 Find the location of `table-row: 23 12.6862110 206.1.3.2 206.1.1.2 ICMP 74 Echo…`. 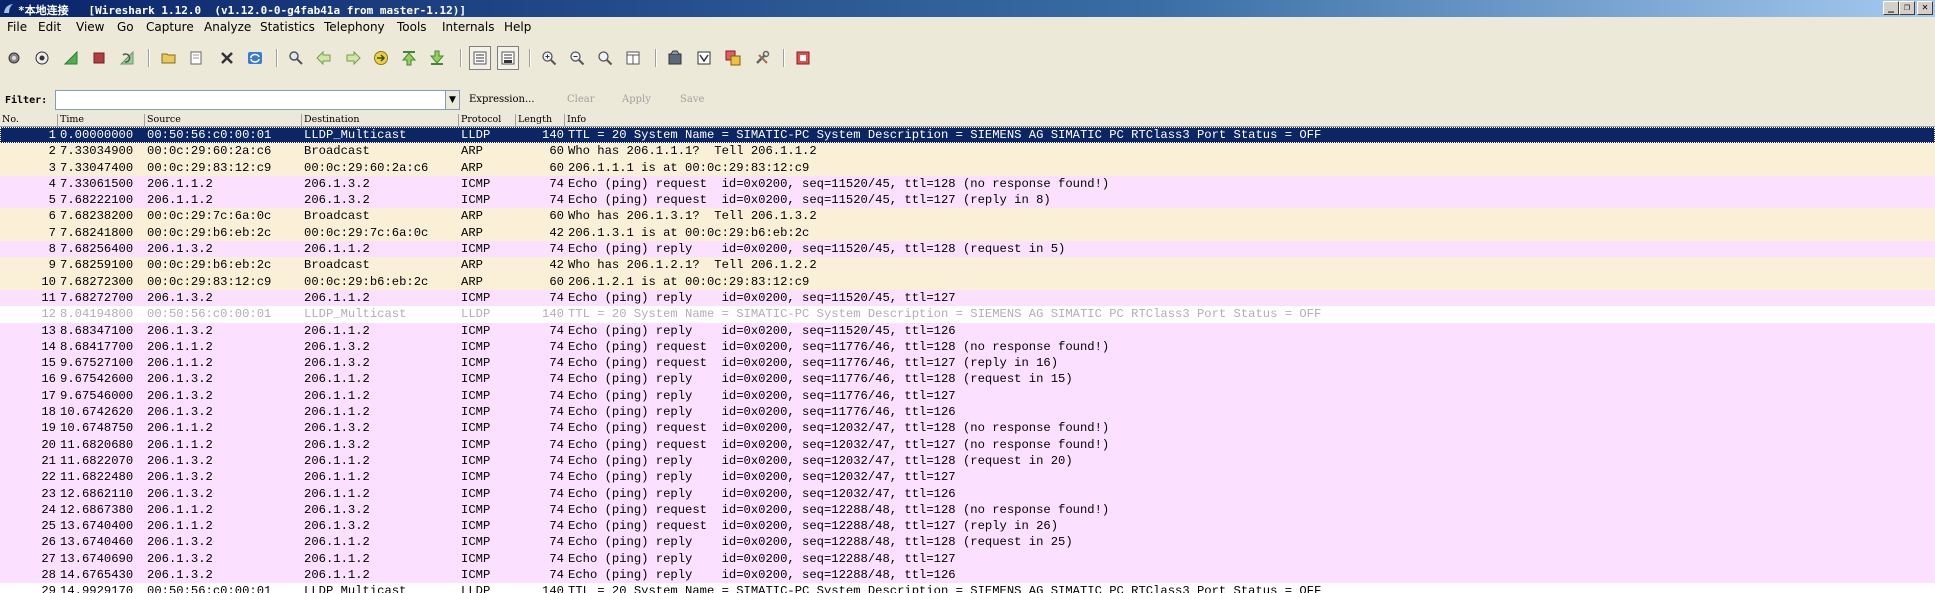

table-row: 23 12.6862110 206.1.3.2 206.1.1.2 ICMP 74 Echo… is located at coordinates (967, 493).